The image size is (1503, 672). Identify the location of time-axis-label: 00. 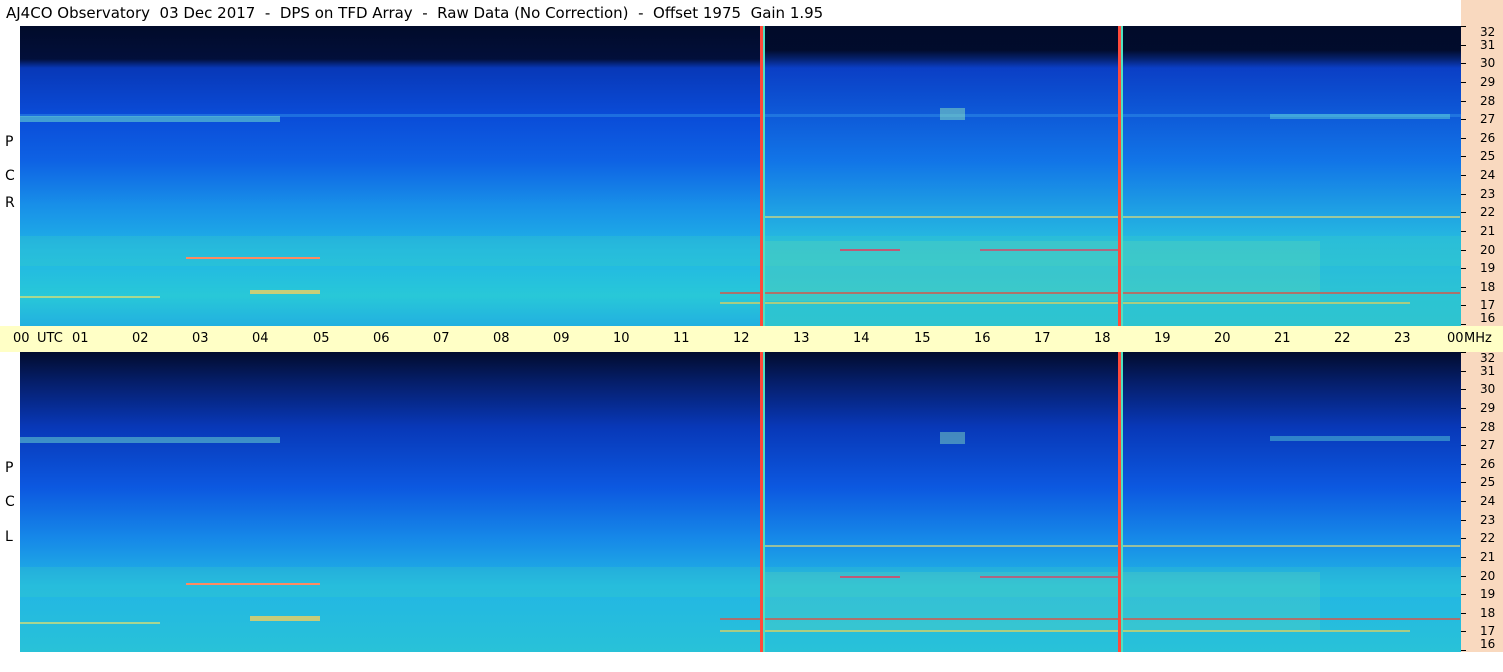
(21, 338).